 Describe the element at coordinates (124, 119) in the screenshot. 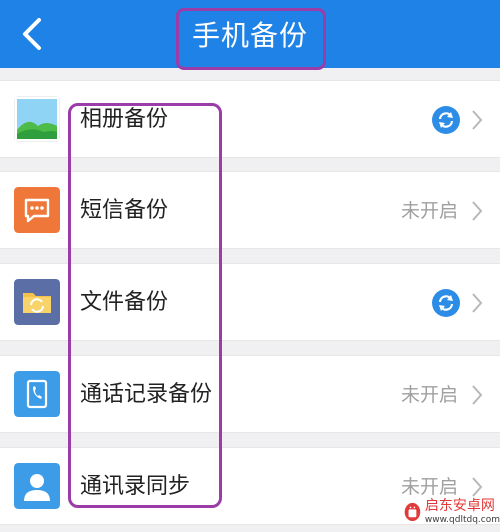

I see `row-label: 相册备份` at that location.